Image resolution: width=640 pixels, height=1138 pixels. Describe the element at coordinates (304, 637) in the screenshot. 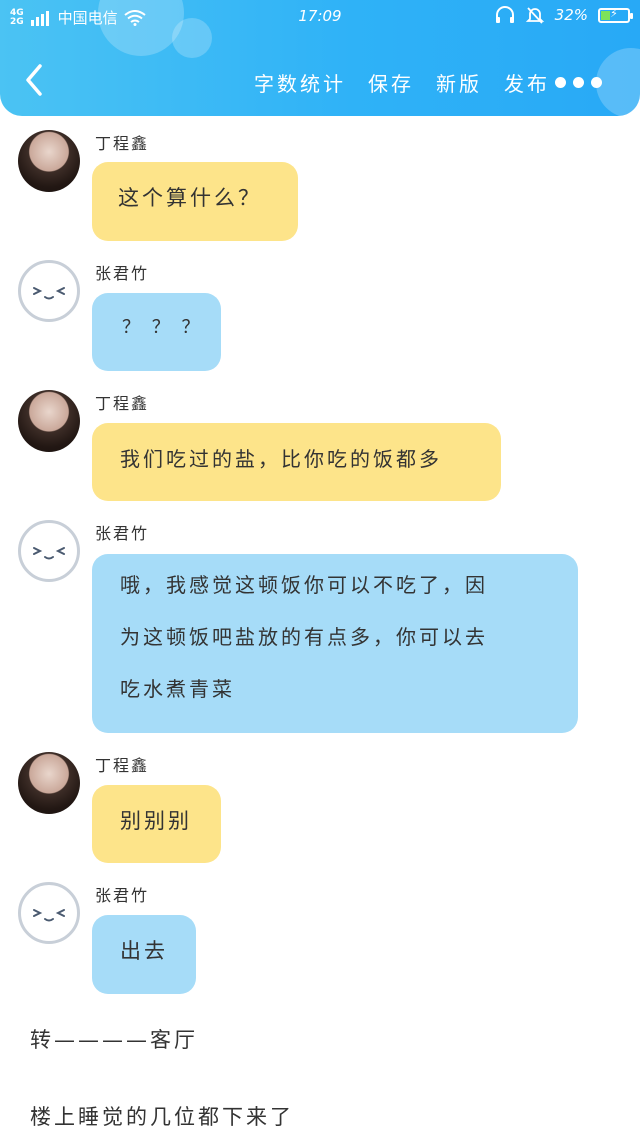

I see `message-text-line: 为这顿饭吧盐放的有点多，你可以去` at that location.